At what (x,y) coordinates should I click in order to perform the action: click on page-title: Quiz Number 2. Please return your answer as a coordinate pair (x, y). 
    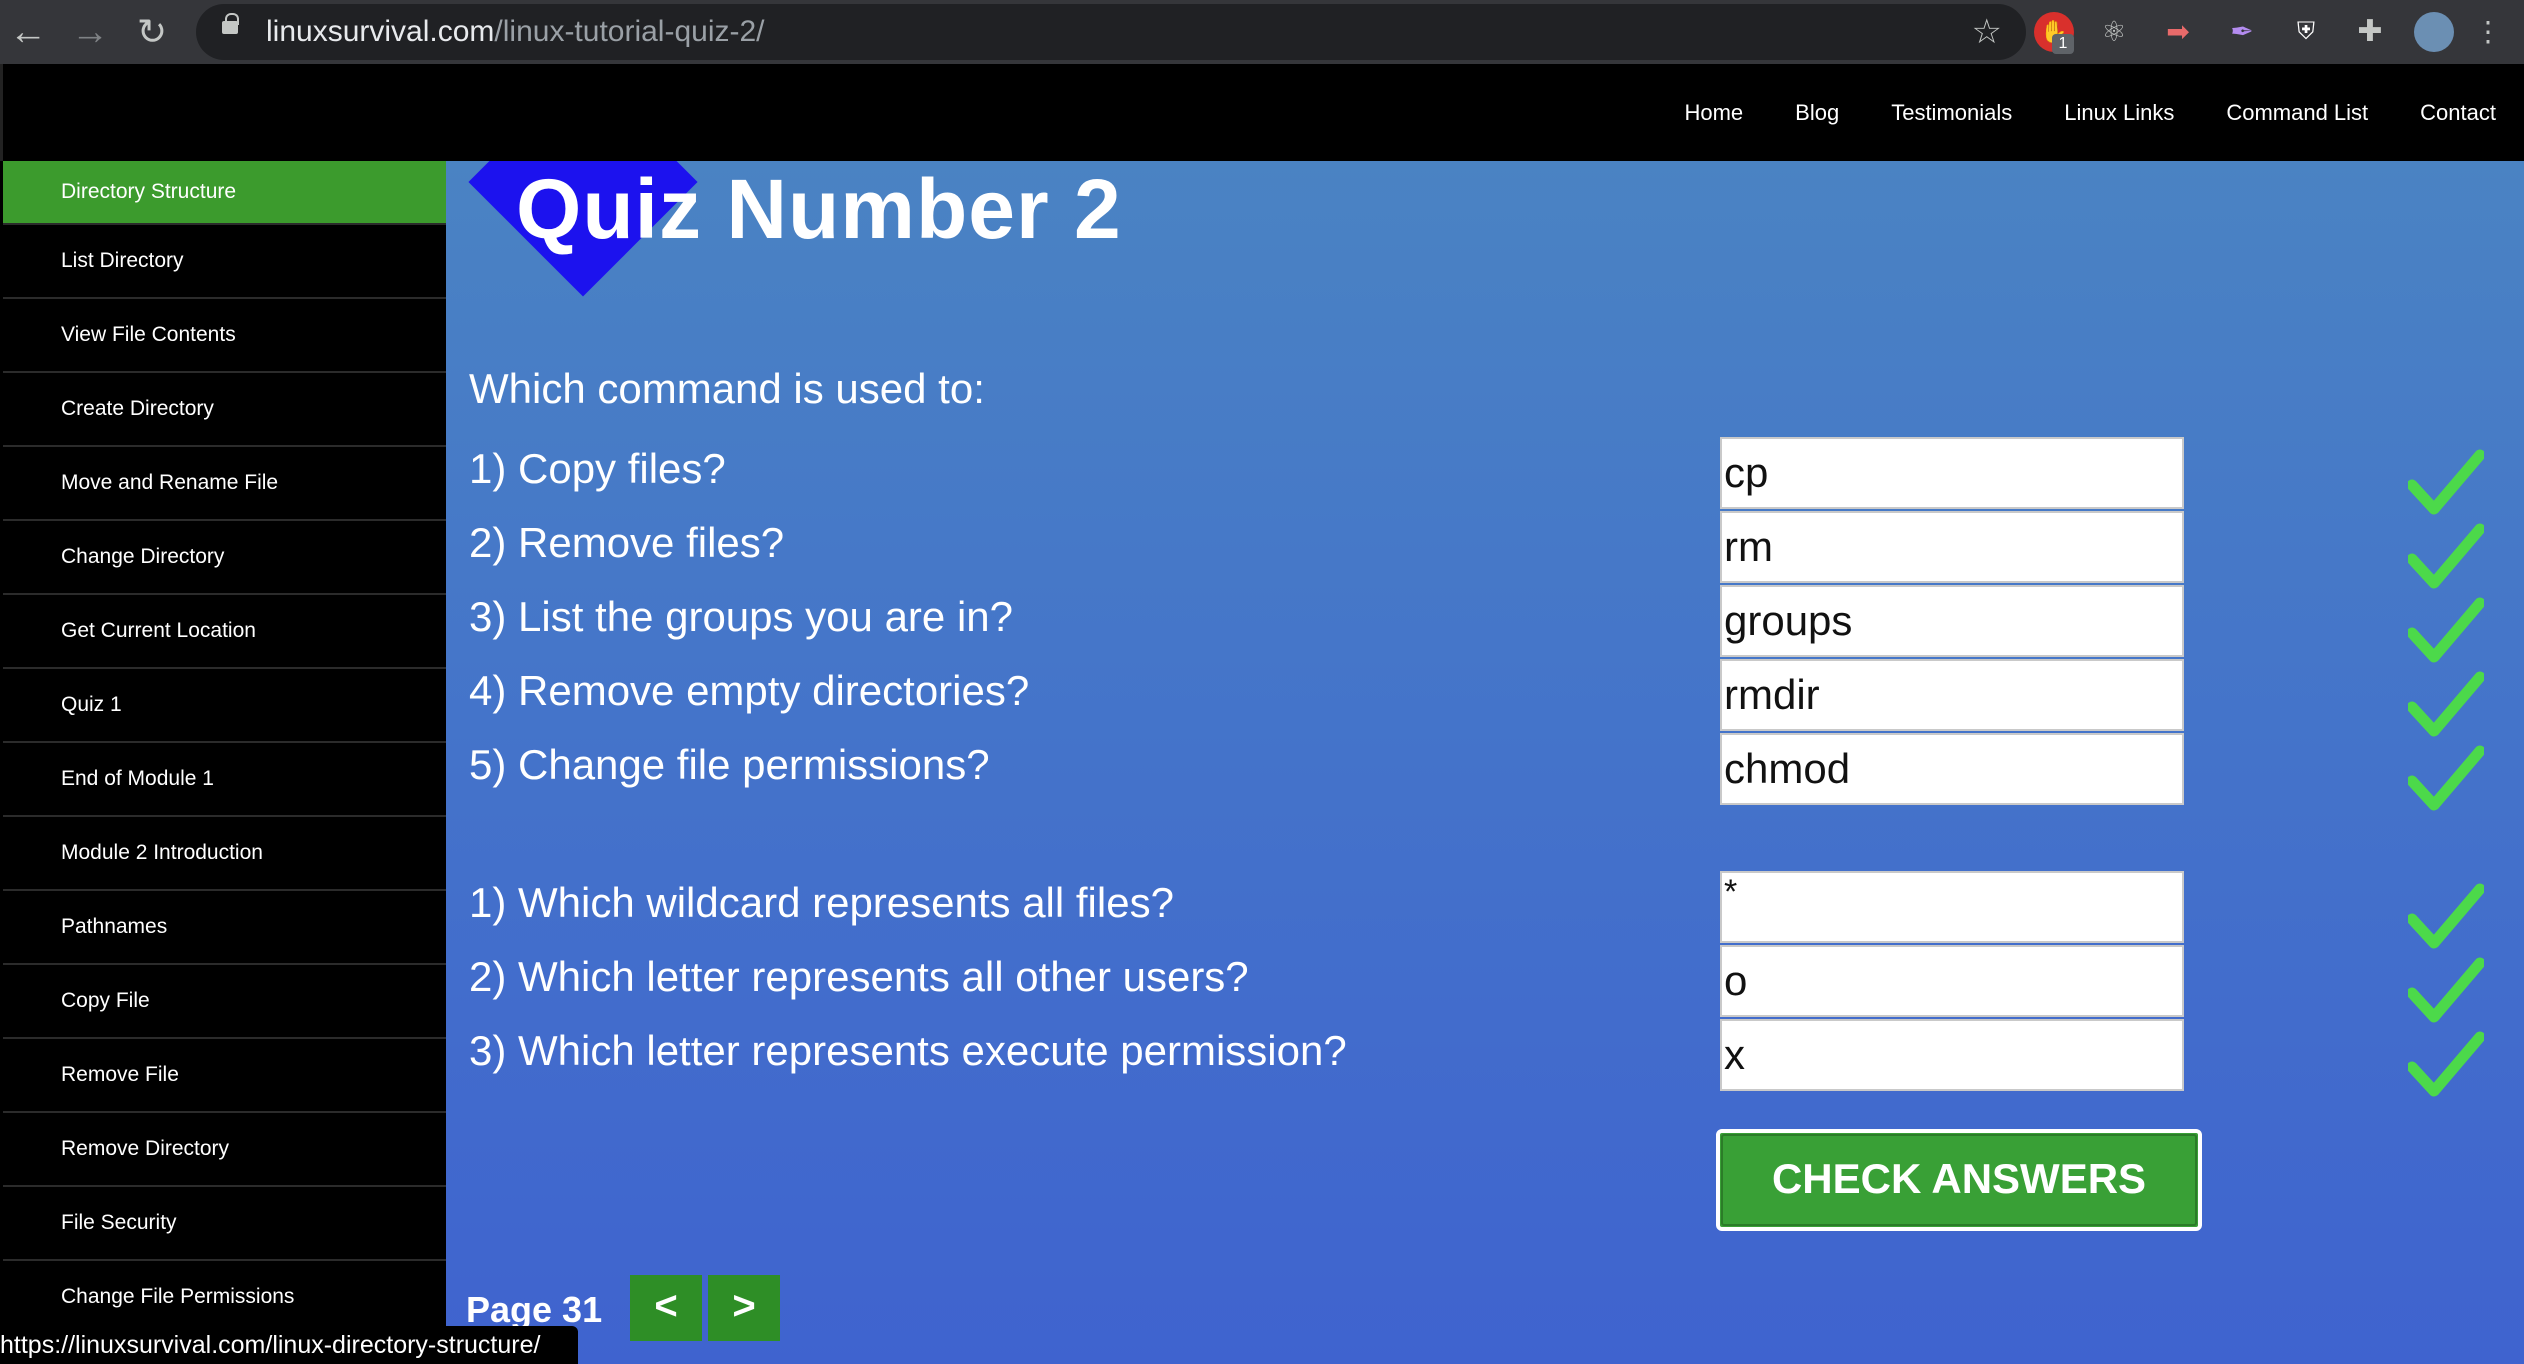
    Looking at the image, I should click on (819, 209).